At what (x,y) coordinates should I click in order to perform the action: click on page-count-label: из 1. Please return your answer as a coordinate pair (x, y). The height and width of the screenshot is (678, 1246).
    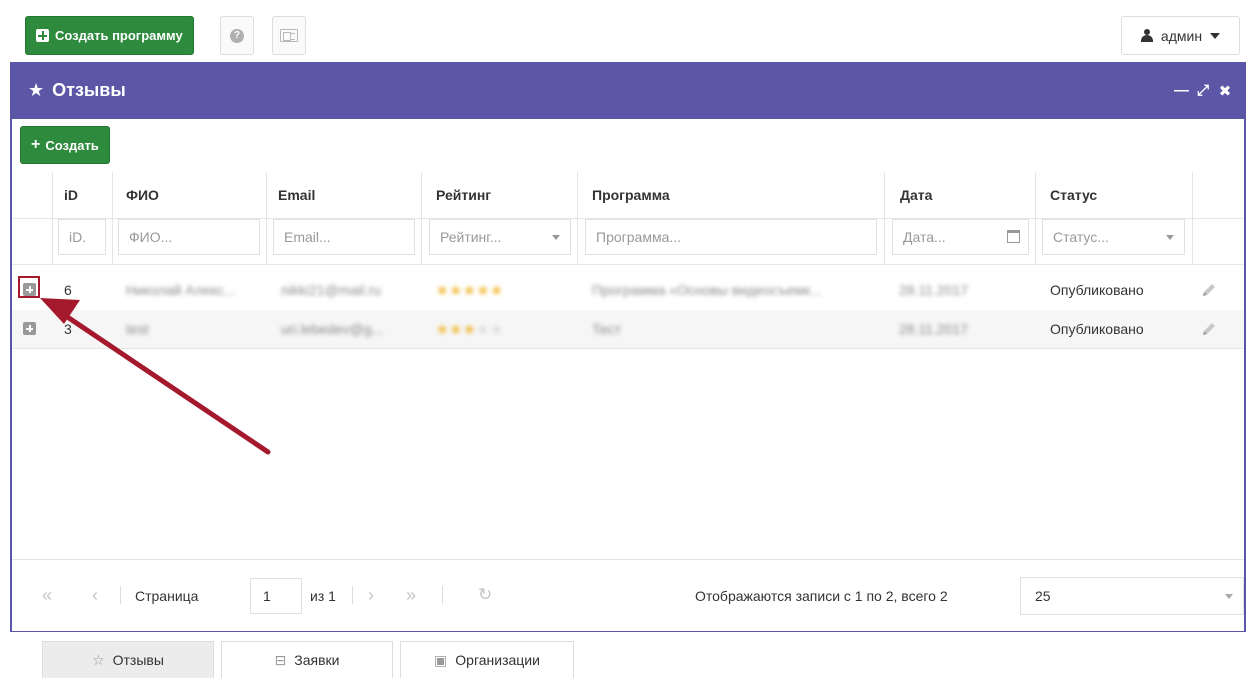
    Looking at the image, I should click on (323, 596).